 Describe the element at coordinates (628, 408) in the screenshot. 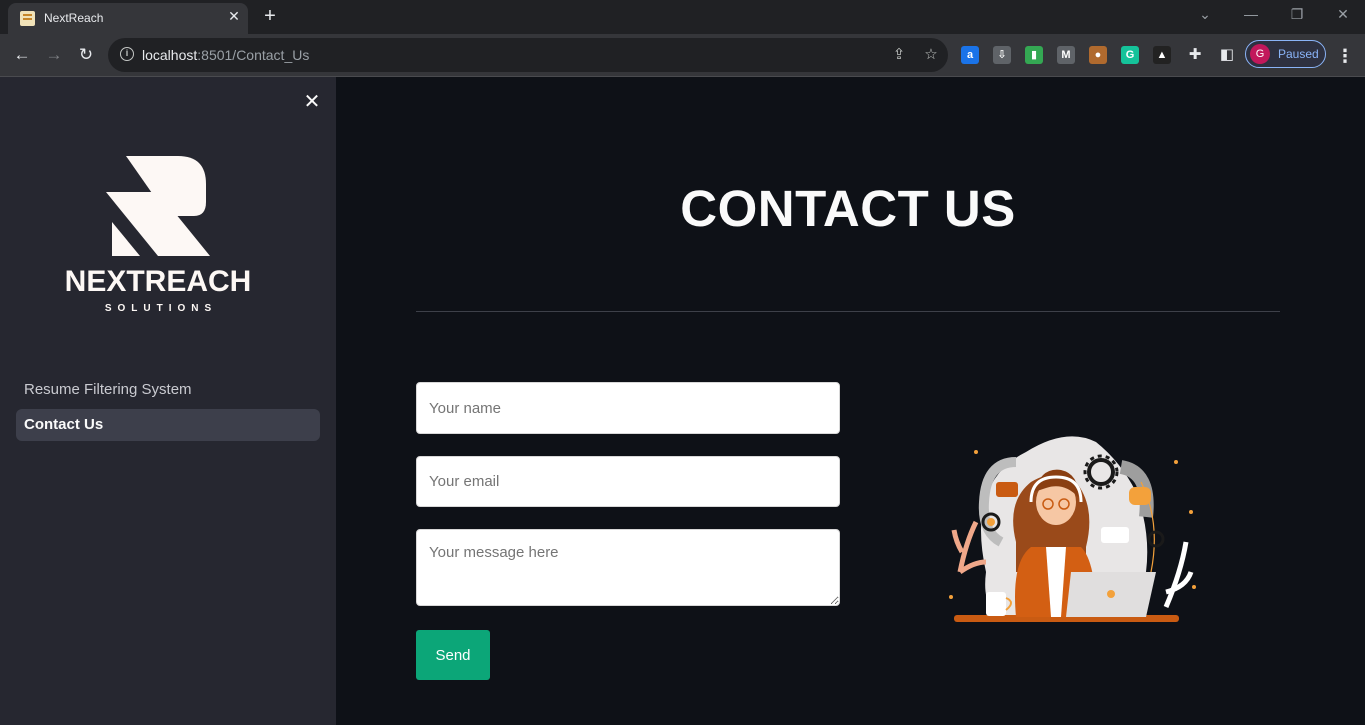

I see `name-input` at that location.